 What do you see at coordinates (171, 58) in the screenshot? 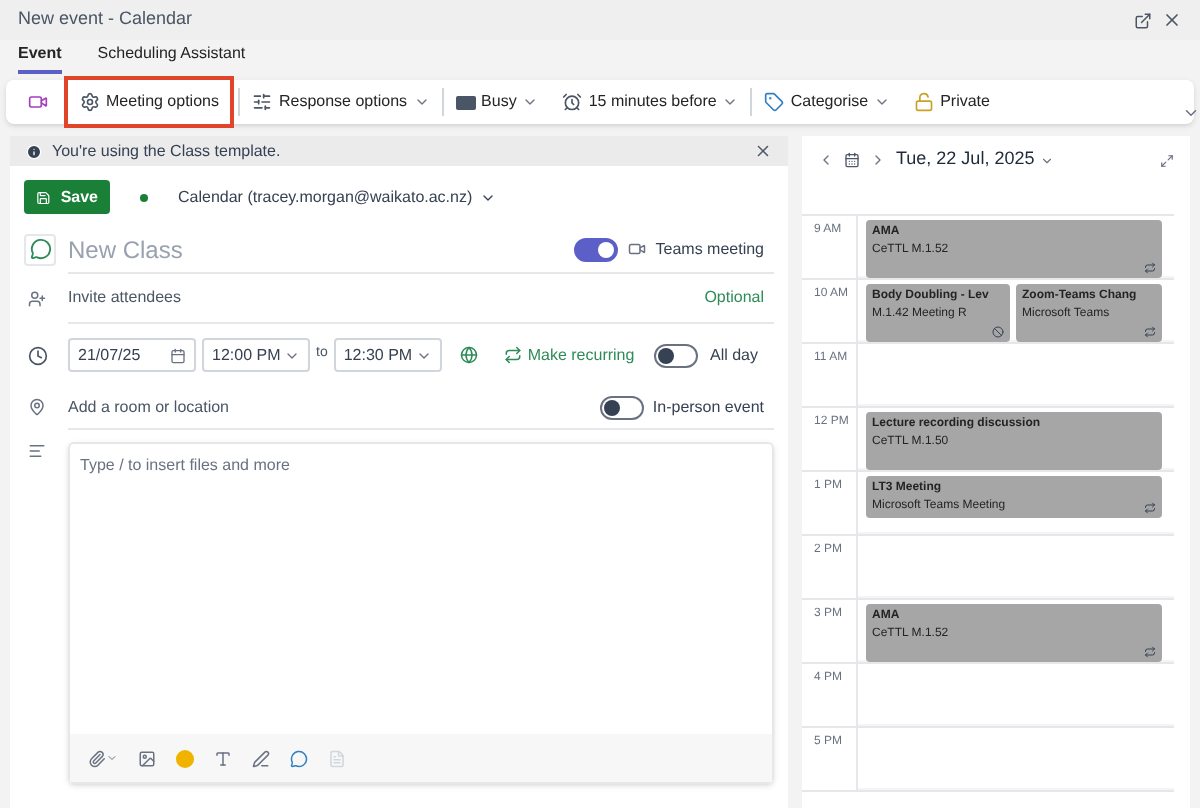
I see `tab: Scheduling Assistant` at bounding box center [171, 58].